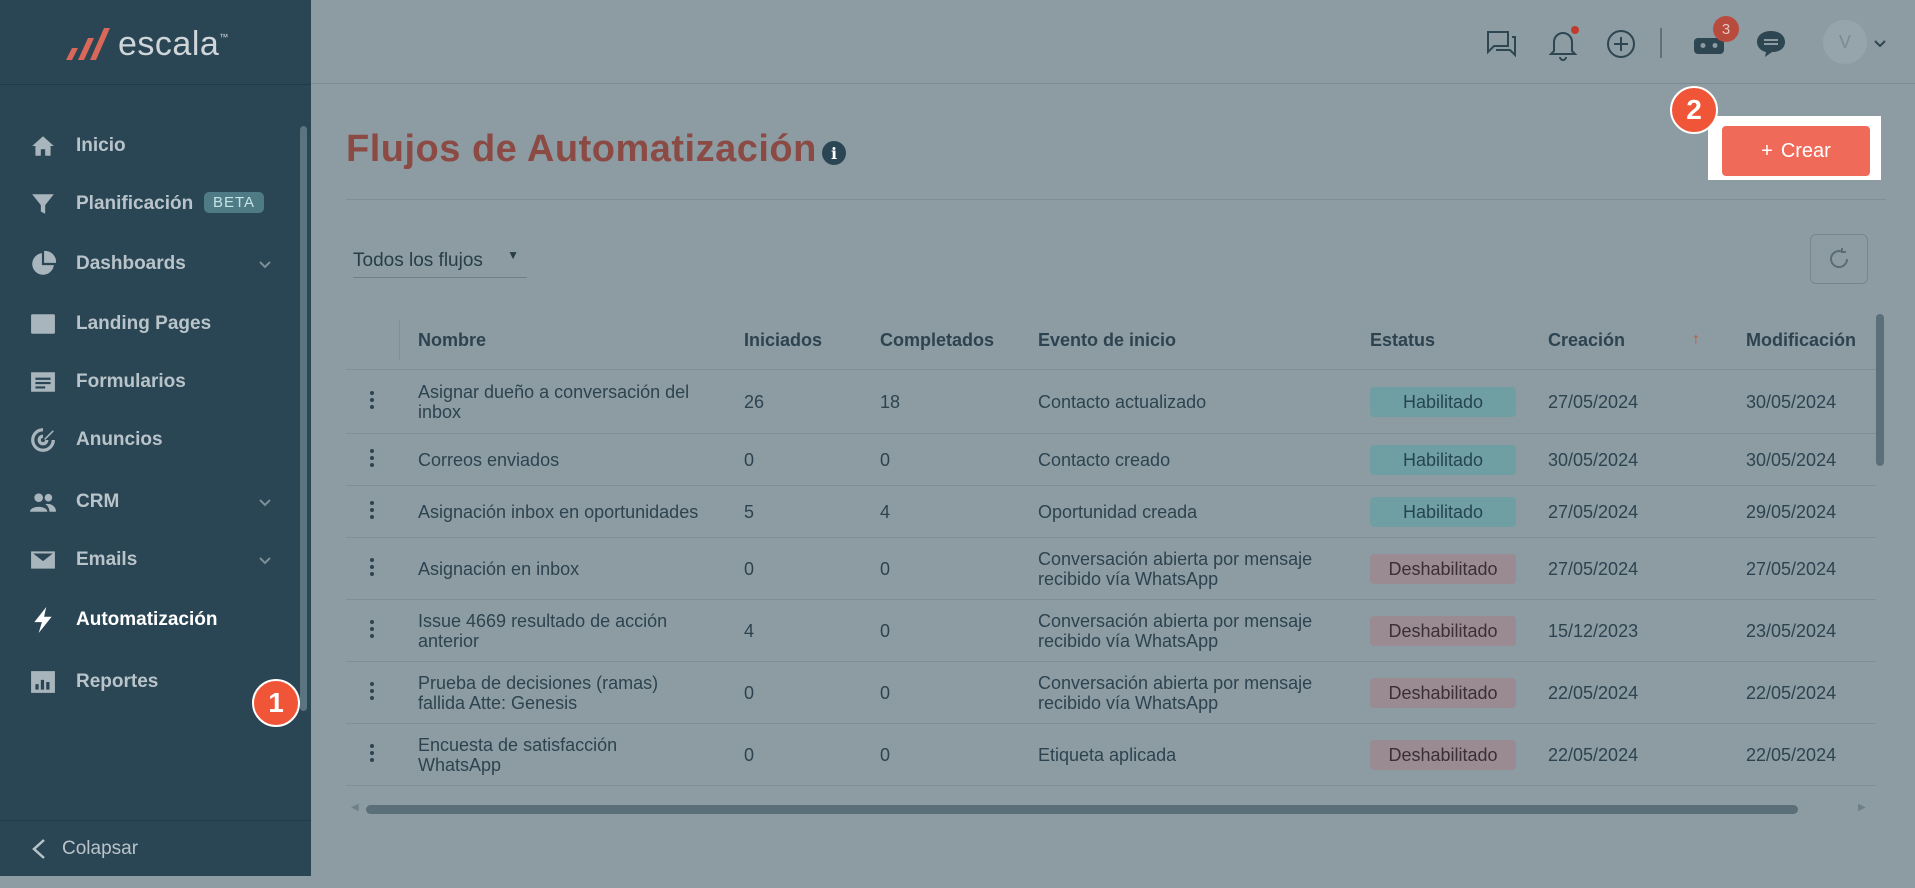 Image resolution: width=1915 pixels, height=888 pixels. I want to click on column-header-name: Nombre, so click(452, 340).